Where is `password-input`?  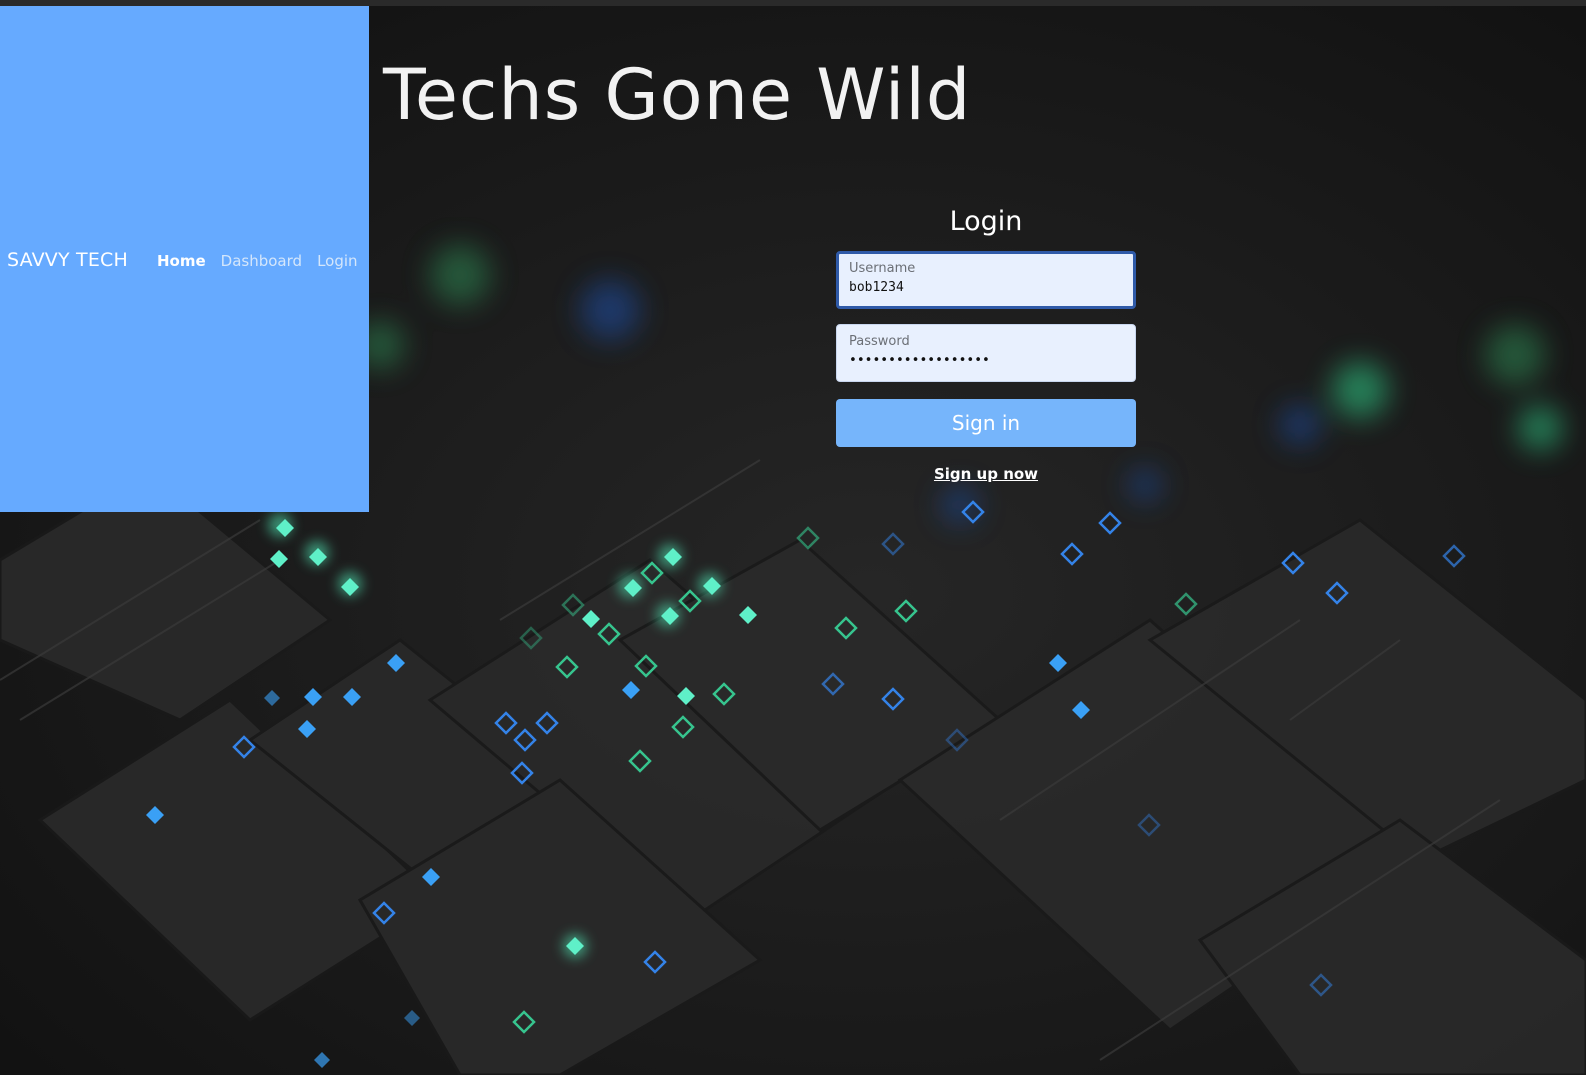
password-input is located at coordinates (986, 359).